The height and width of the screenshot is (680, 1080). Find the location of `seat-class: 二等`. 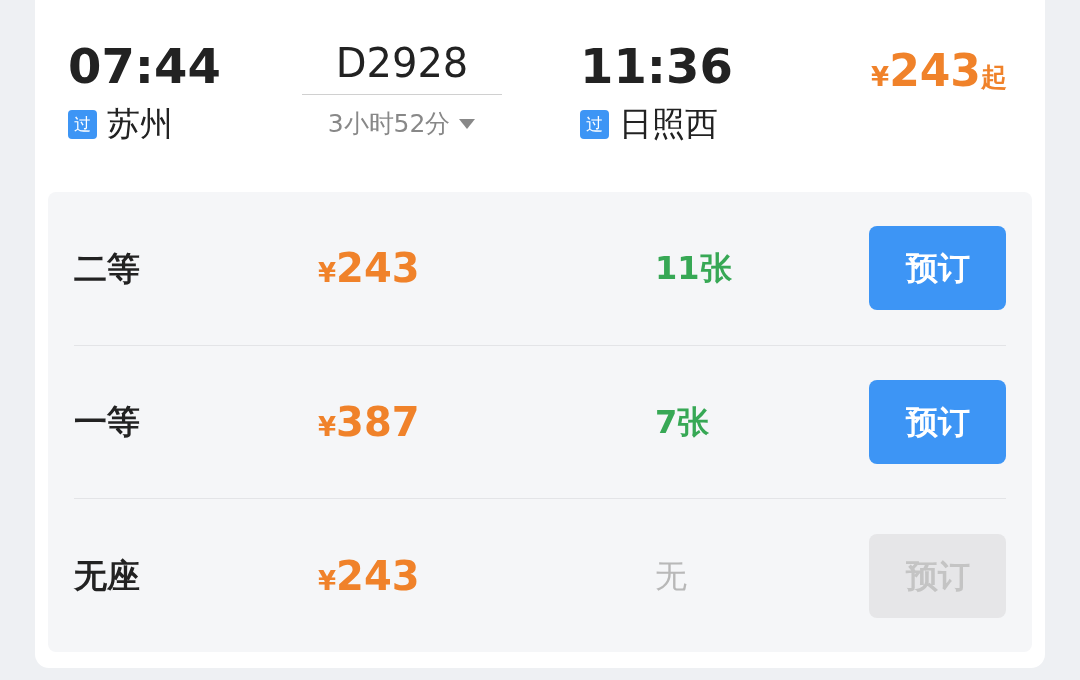

seat-class: 二等 is located at coordinates (107, 268).